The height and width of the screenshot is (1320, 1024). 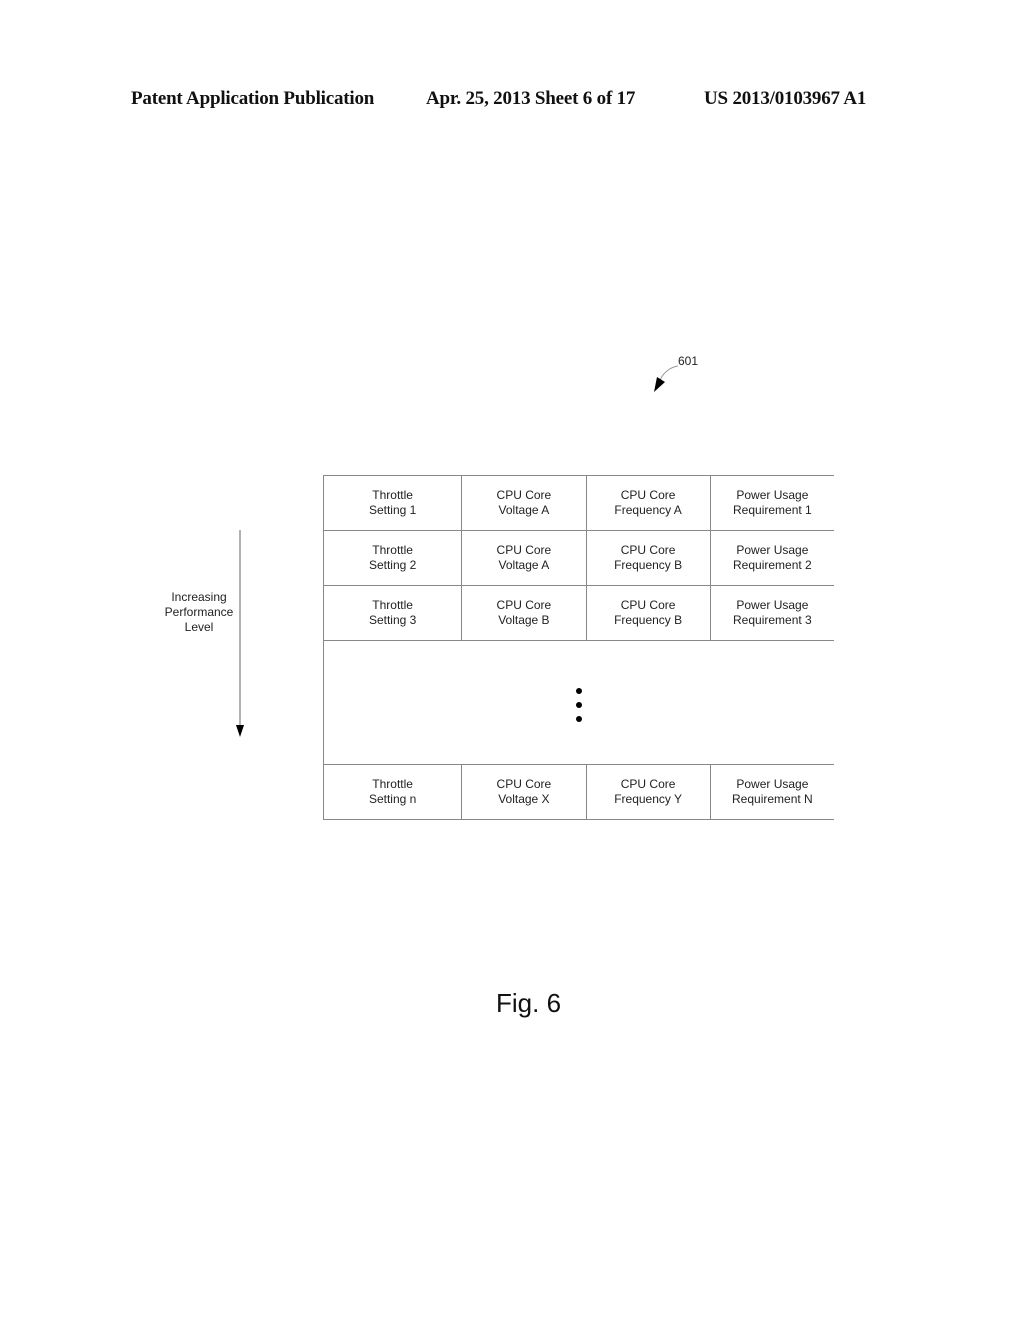 What do you see at coordinates (529, 1003) in the screenshot?
I see `figure-label: Fig. 6` at bounding box center [529, 1003].